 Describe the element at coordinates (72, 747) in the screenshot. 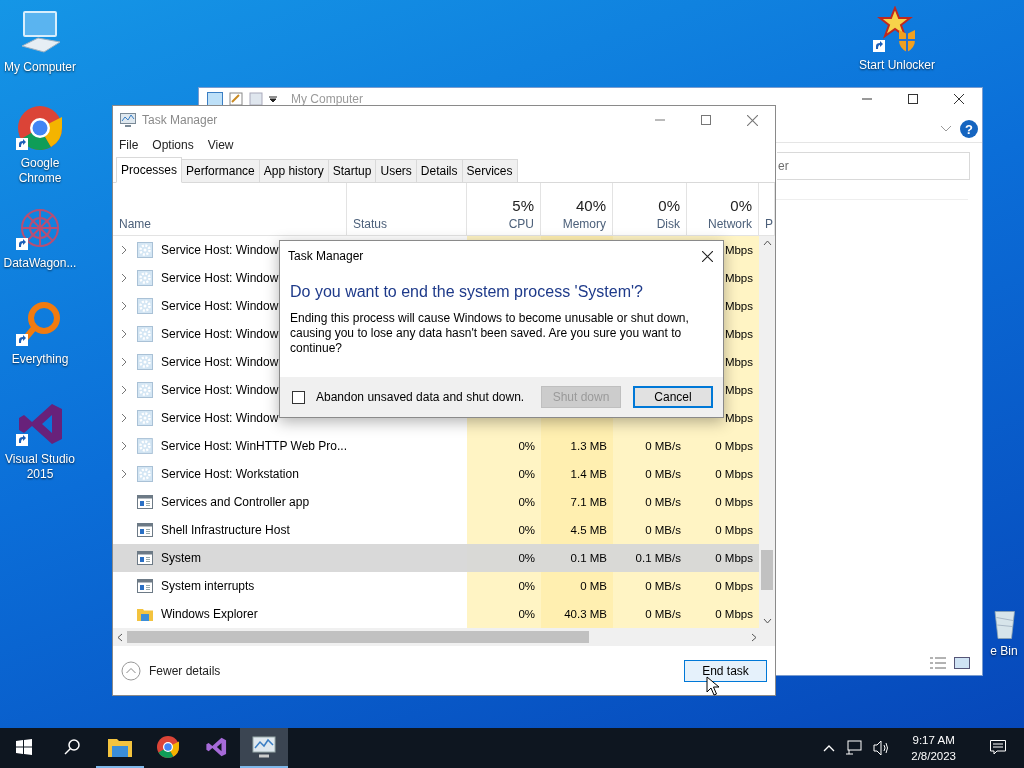

I see `search-icon` at that location.